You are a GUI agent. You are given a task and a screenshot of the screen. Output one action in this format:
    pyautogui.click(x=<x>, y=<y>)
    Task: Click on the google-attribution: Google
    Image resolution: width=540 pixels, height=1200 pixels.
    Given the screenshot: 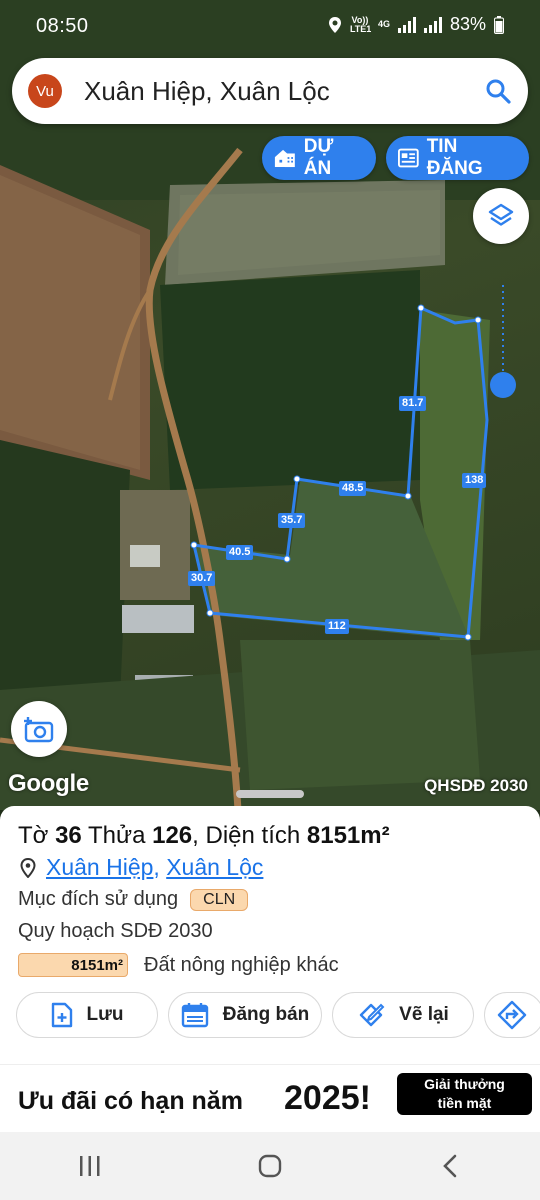 What is the action you would take?
    pyautogui.click(x=48, y=783)
    